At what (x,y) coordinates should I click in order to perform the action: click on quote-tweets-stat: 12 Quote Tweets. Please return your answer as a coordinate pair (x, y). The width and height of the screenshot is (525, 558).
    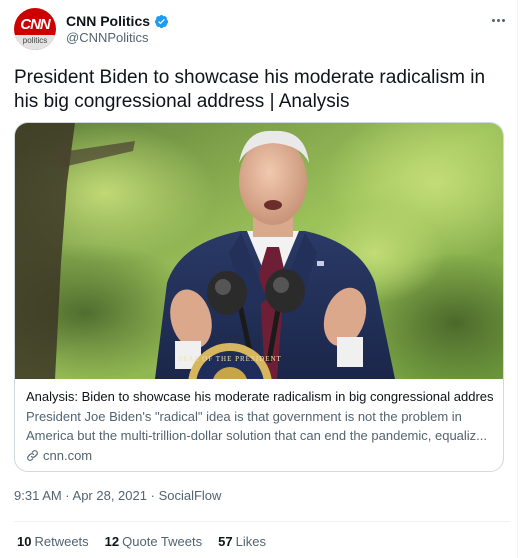
    Looking at the image, I should click on (153, 541).